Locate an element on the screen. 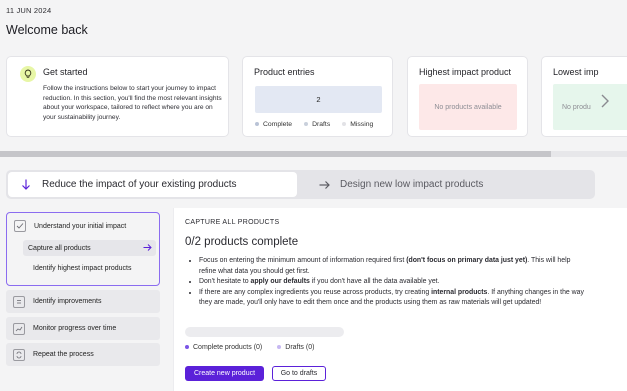 The image size is (627, 391). highest-impact-title: Highest impact product is located at coordinates (465, 72).